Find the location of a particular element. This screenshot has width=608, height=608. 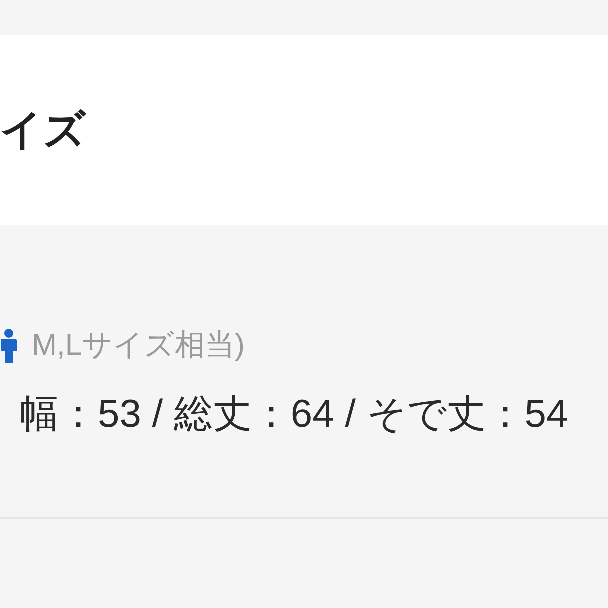

measurements-text: 幅：53 / 総丈：64 / そで丈：54 is located at coordinates (294, 415).